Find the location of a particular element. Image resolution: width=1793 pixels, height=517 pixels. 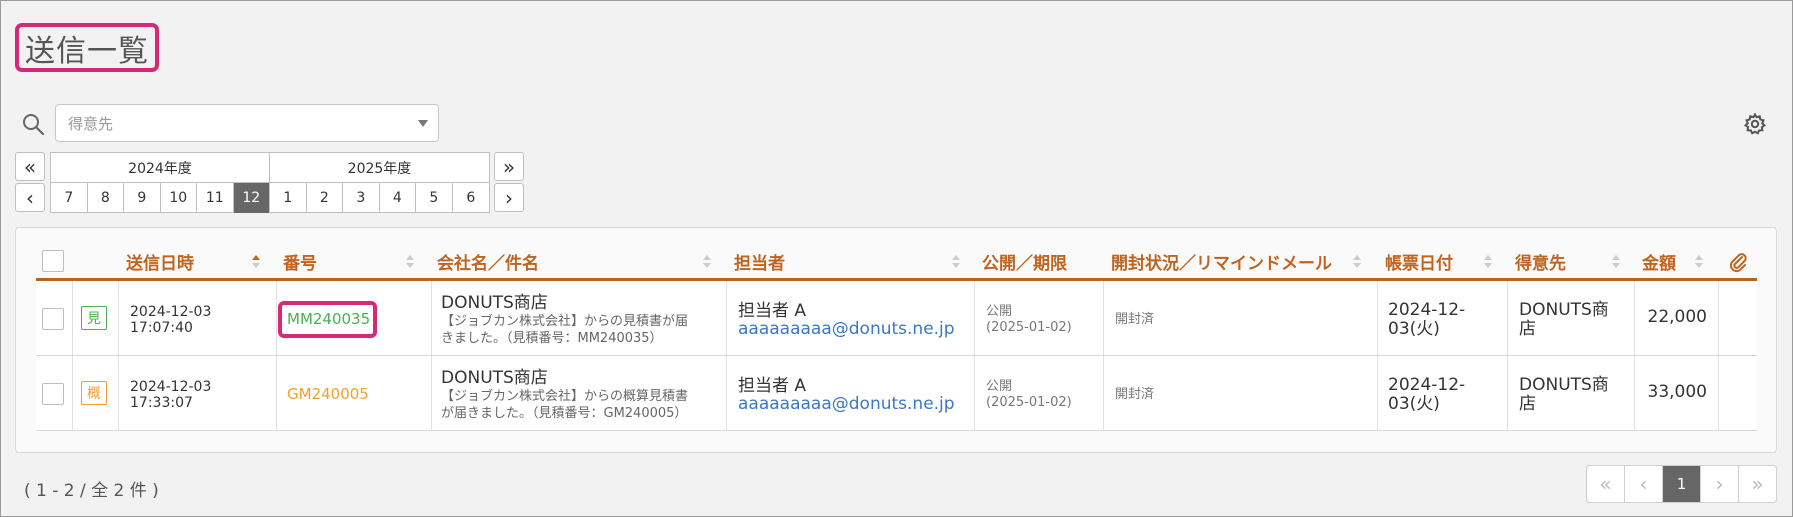

header-staff: 担当者 is located at coordinates (756, 261).